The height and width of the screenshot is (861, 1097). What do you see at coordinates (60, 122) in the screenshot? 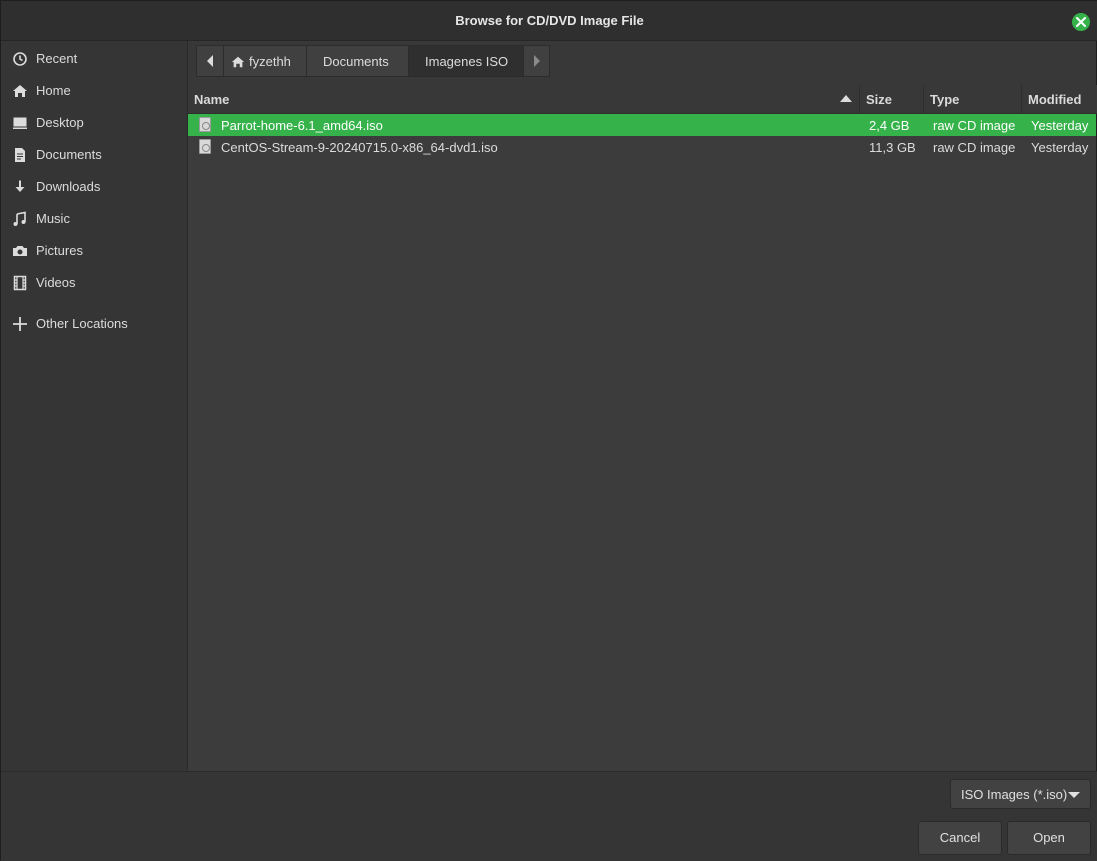
I see `sidebar-item-label: Desktop` at bounding box center [60, 122].